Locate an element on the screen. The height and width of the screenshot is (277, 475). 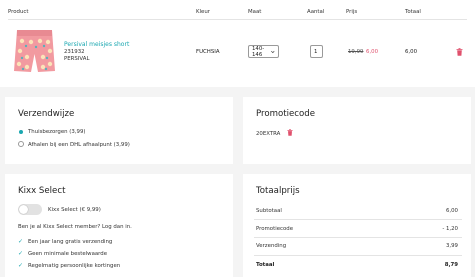
quantity-select: 1 is located at coordinates (316, 51).